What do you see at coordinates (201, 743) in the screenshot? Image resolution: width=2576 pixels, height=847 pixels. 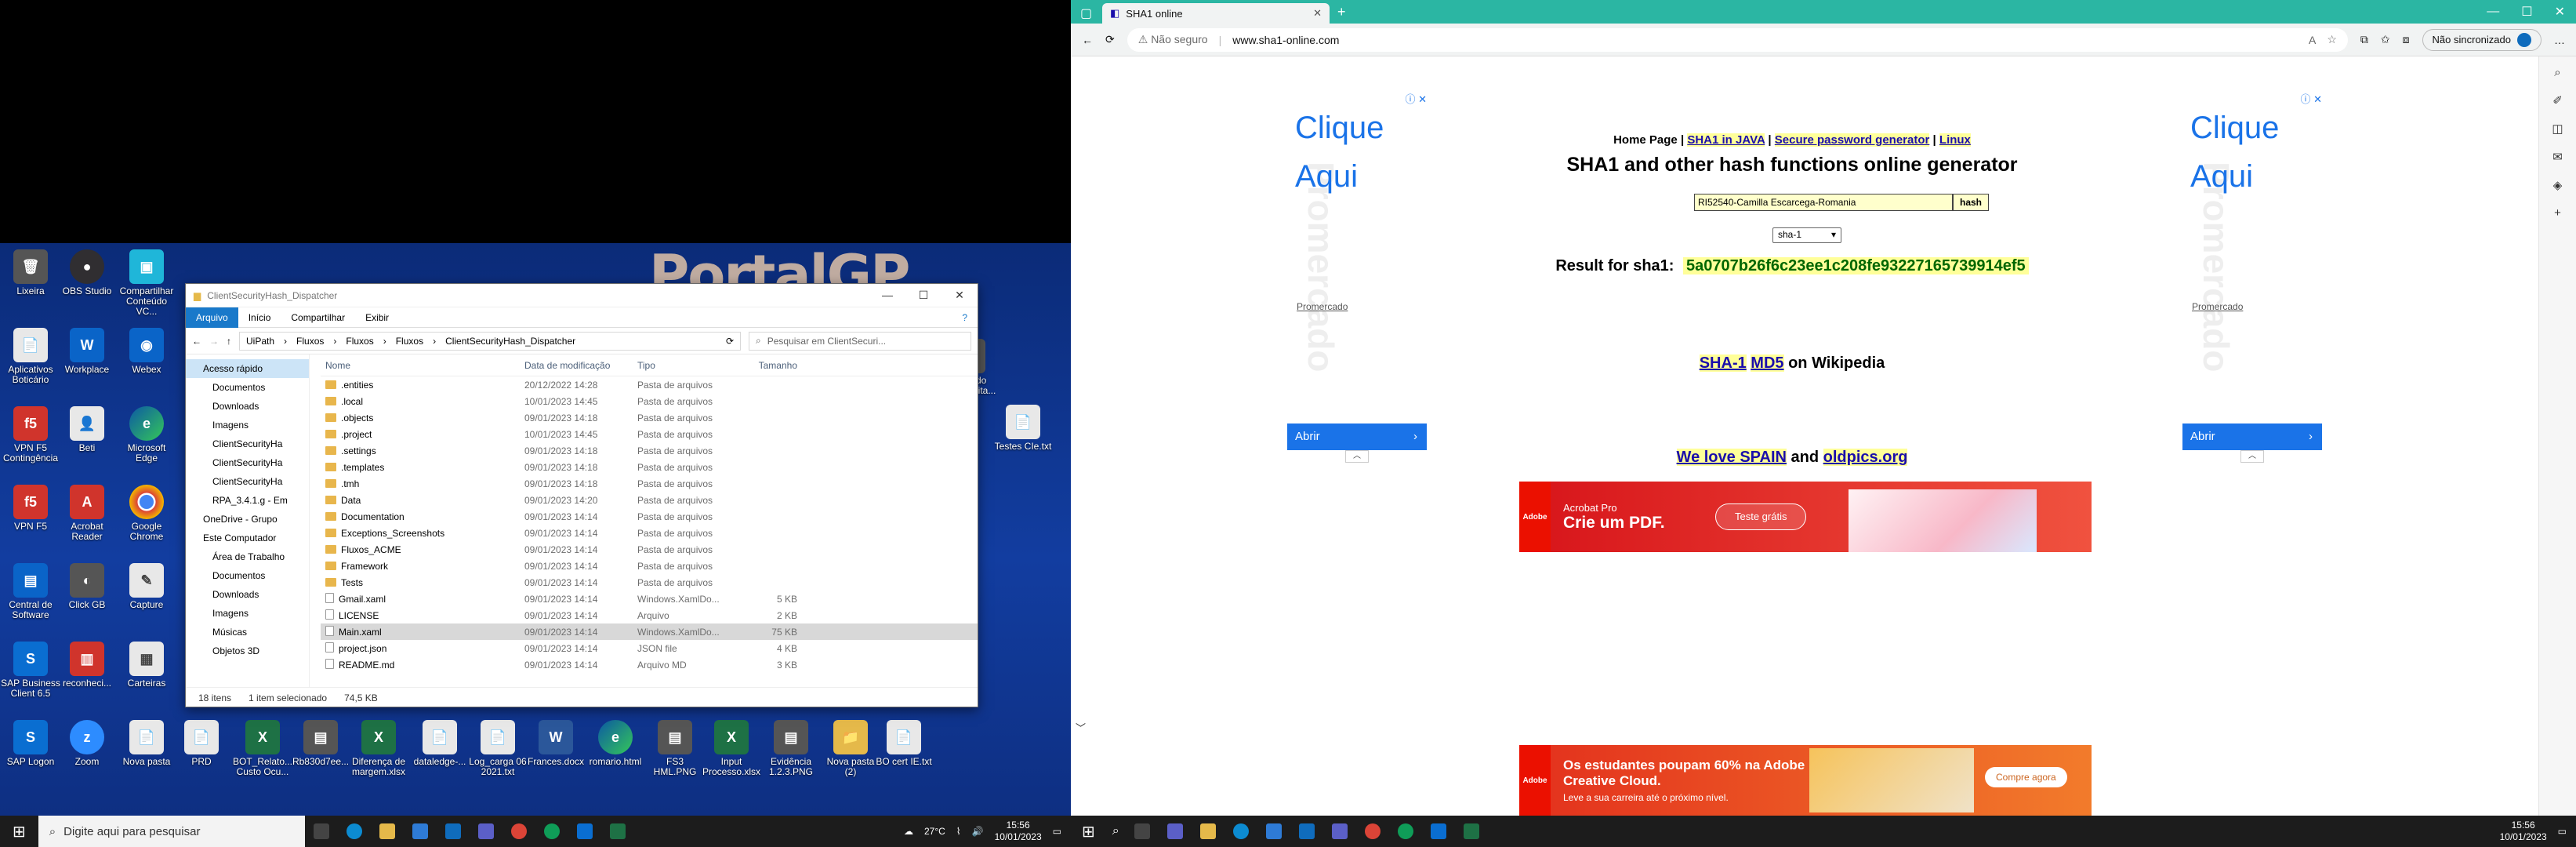 I see `desktop-icon: 📄 PRD` at bounding box center [201, 743].